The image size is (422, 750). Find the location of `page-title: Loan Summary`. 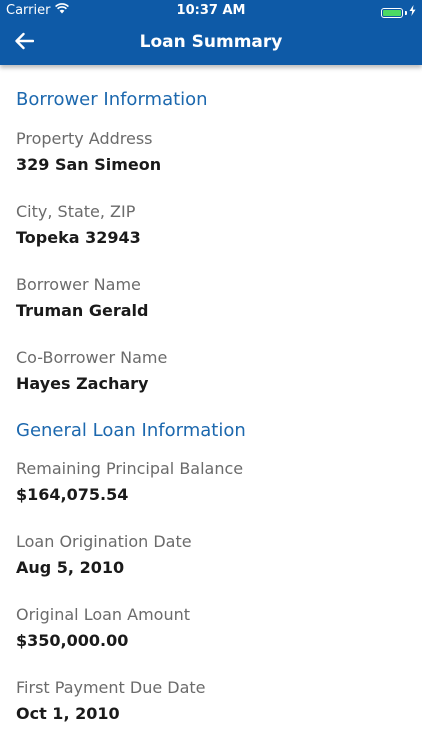

page-title: Loan Summary is located at coordinates (211, 42).